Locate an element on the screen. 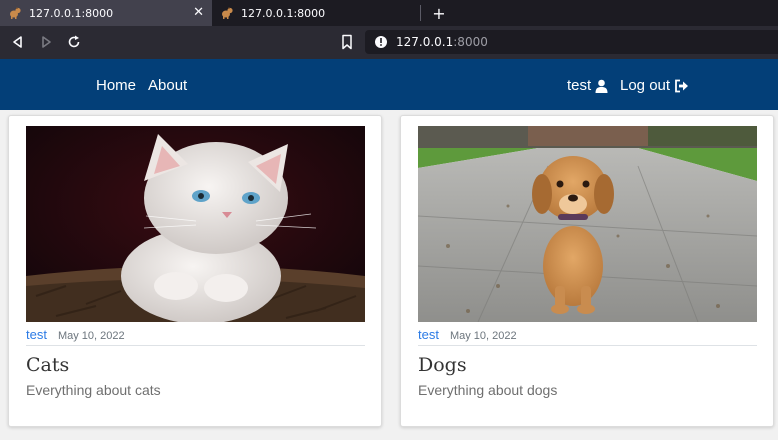  reload-icon is located at coordinates (74, 42).